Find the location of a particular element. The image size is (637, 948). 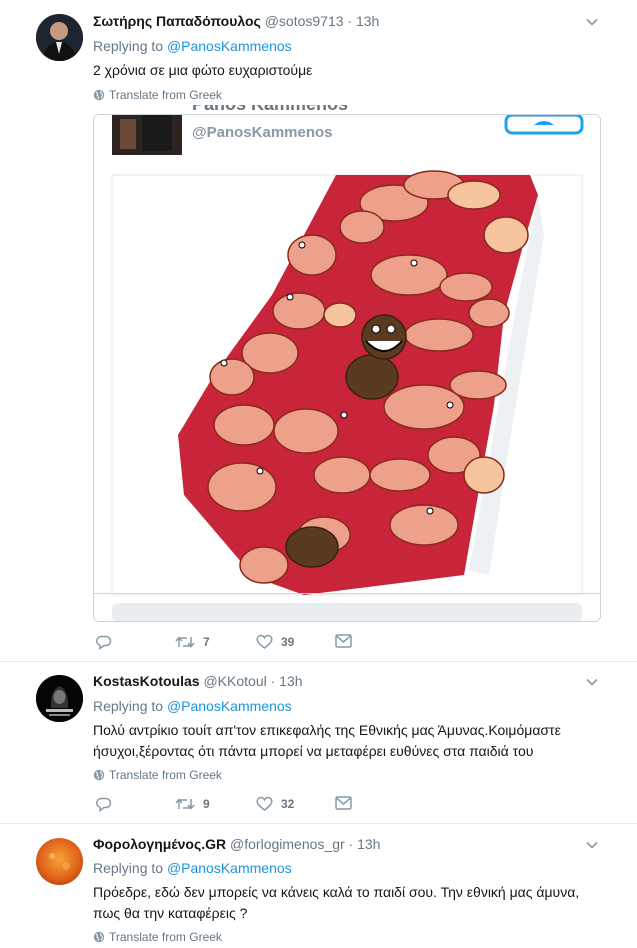

tweet-text-line: πως θα την καταφέρεις ? is located at coordinates (170, 913).